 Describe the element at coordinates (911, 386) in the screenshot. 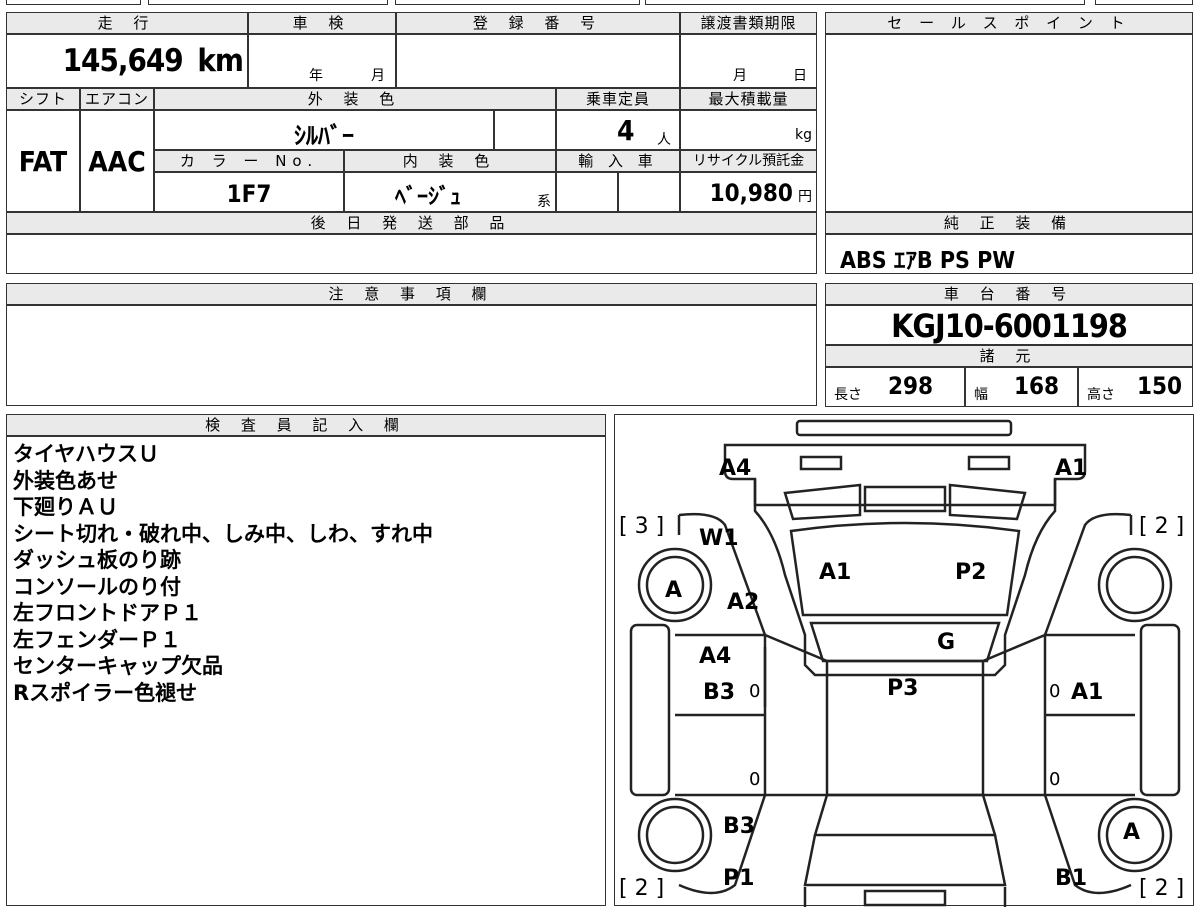

I see `length-value: 298` at that location.